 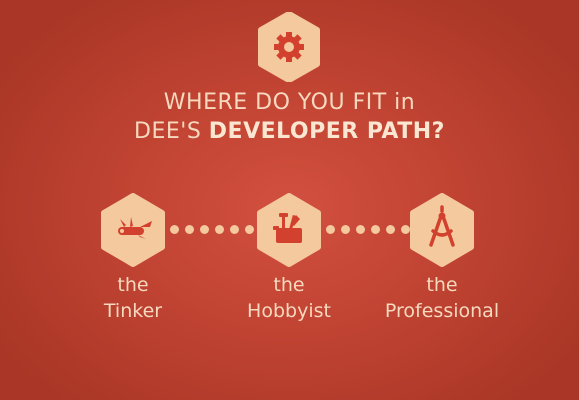 What do you see at coordinates (133, 285) in the screenshot?
I see `tinker-label-line-1: the` at bounding box center [133, 285].